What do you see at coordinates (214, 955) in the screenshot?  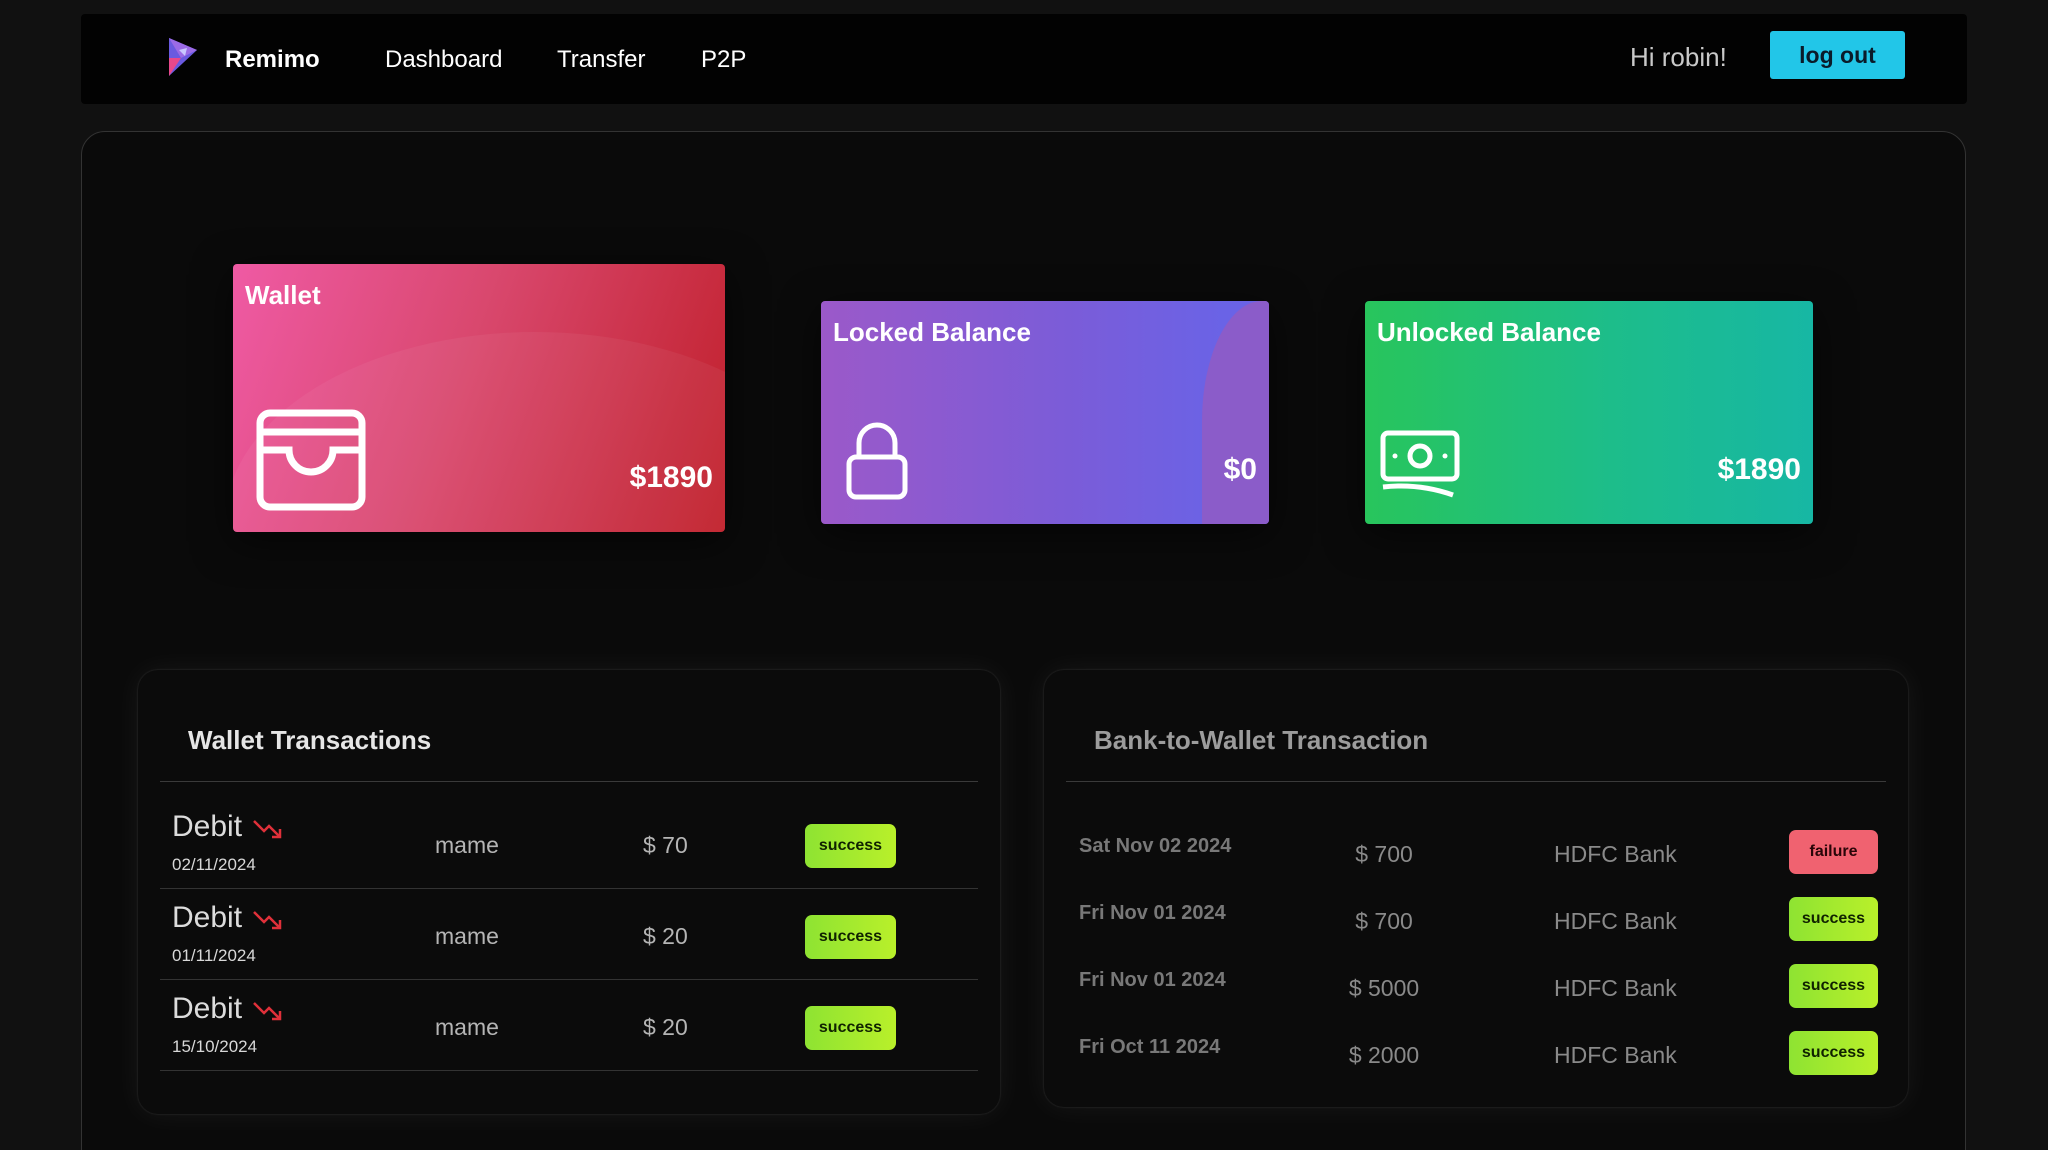 I see `transaction-date: 01/11/2024` at bounding box center [214, 955].